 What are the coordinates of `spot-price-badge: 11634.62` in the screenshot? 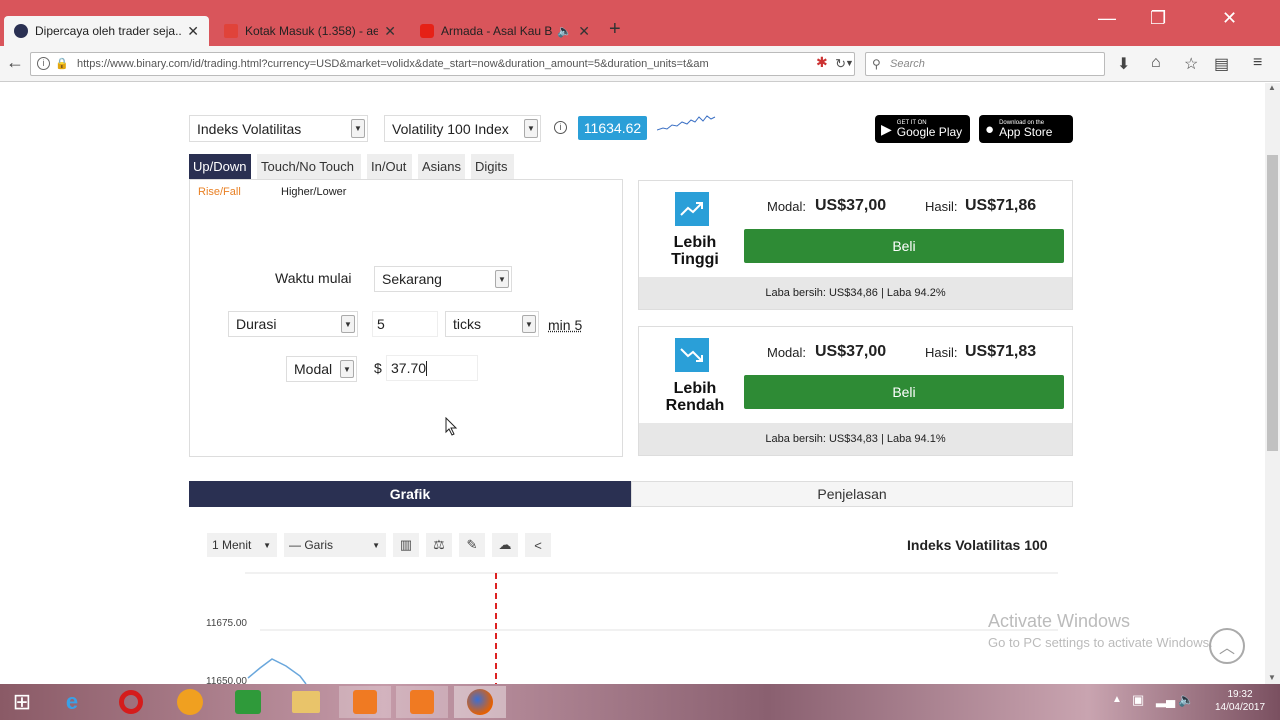 It's located at (612, 128).